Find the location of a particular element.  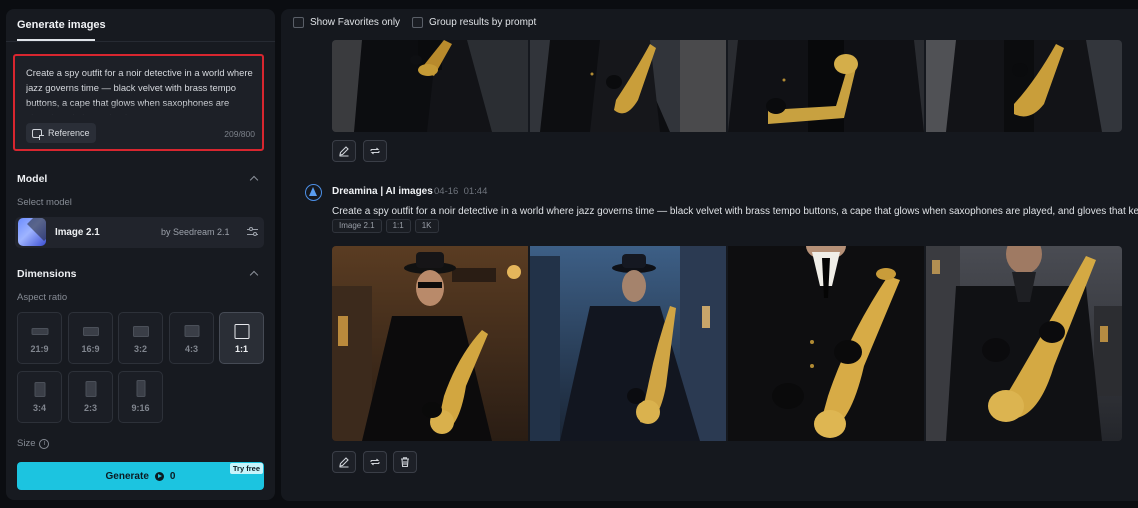

aspect-label: 1:1 is located at coordinates (241, 349).